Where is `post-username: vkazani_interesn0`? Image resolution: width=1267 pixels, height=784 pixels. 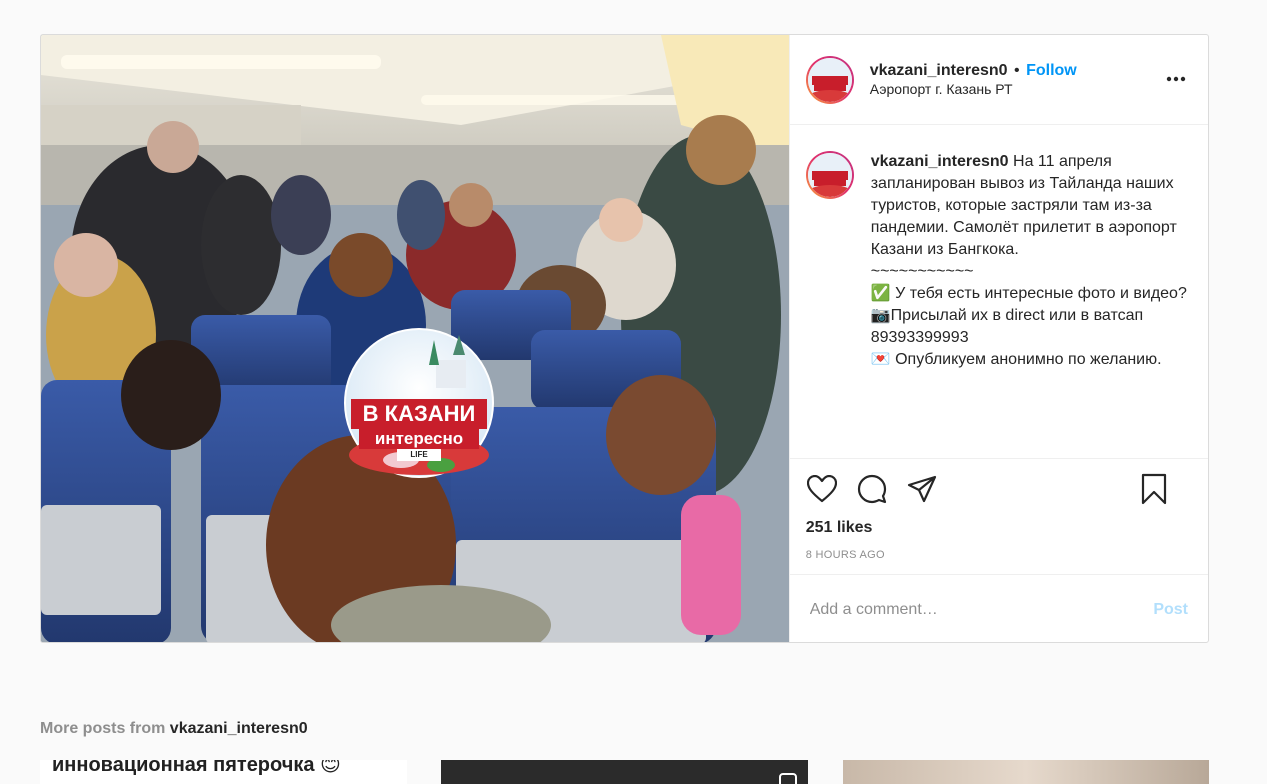
post-username: vkazani_interesn0 is located at coordinates (939, 70).